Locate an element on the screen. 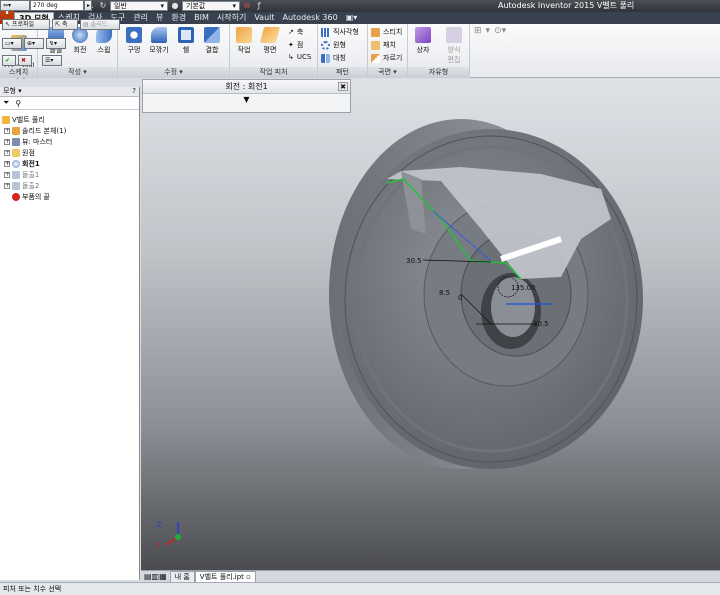 The height and width of the screenshot is (595, 720). tree-item-solid-bodies: + 솔리드 본체(1) is located at coordinates (35, 131).